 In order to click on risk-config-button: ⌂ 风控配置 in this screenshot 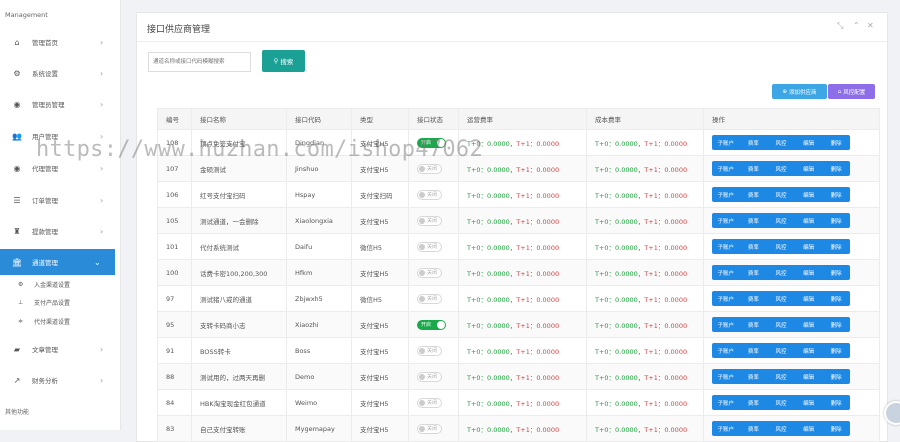, I will do `click(851, 91)`.